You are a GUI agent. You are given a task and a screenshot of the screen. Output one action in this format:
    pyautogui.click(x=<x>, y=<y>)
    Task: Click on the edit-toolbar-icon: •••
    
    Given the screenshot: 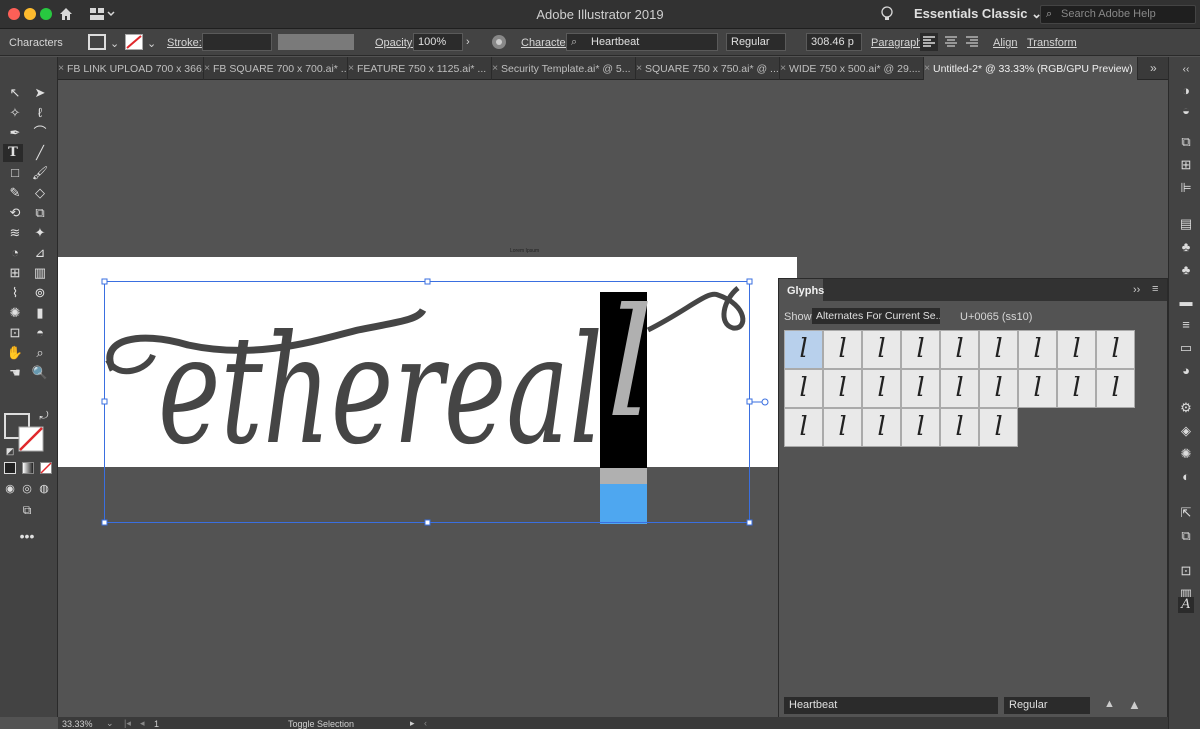 What is the action you would take?
    pyautogui.click(x=27, y=536)
    